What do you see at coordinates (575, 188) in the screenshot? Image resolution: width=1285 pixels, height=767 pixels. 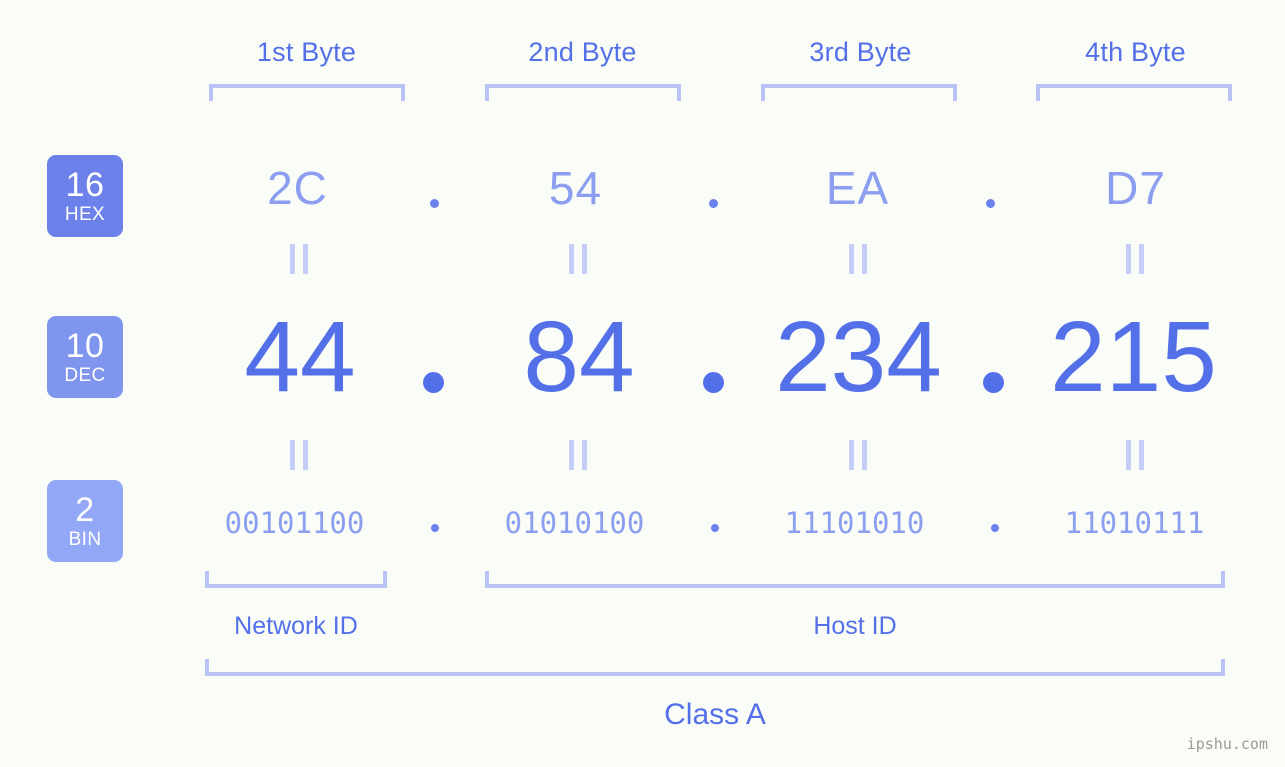 I see `hex-byte-2: 54` at bounding box center [575, 188].